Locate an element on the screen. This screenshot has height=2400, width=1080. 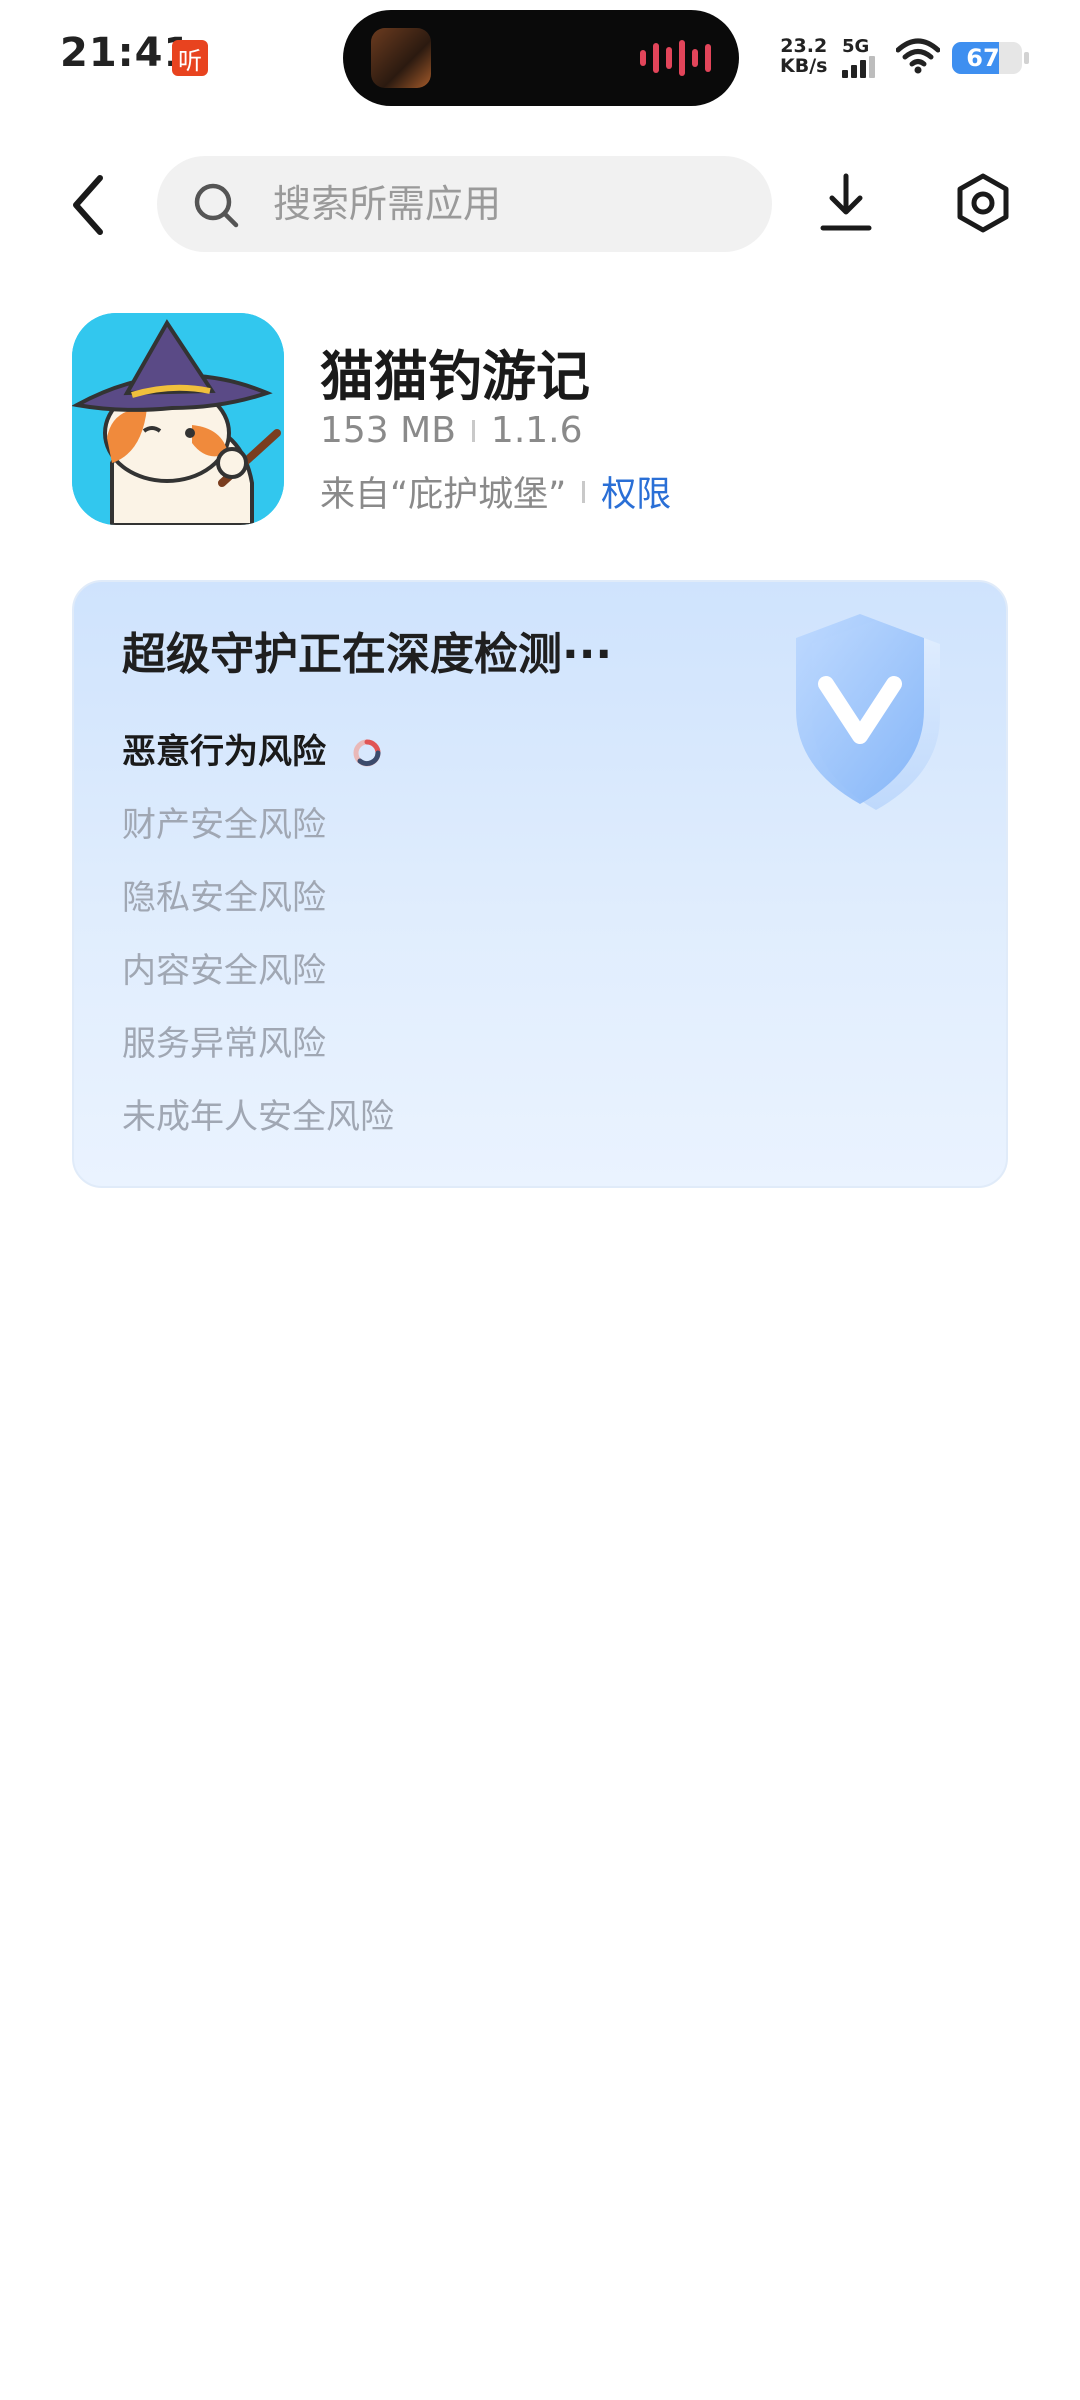
battery-cap is located at coordinates (1026, 58).